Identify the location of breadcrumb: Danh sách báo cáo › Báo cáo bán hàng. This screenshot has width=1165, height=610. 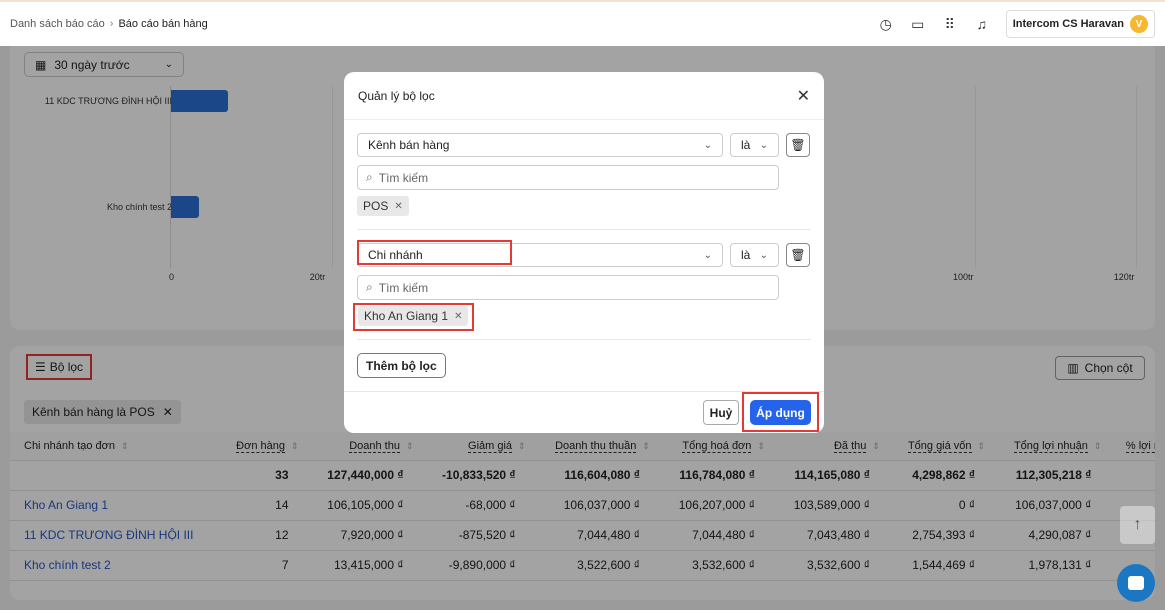
(109, 24).